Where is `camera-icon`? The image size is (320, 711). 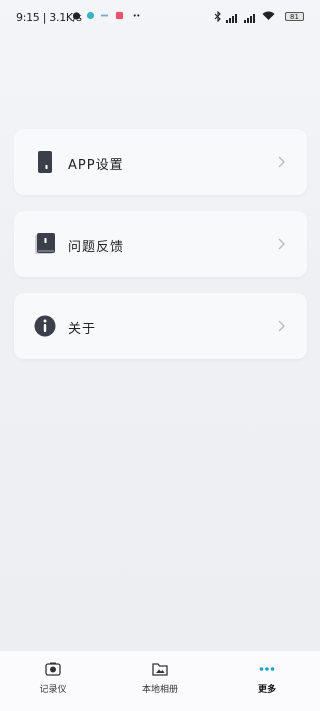 camera-icon is located at coordinates (53, 669).